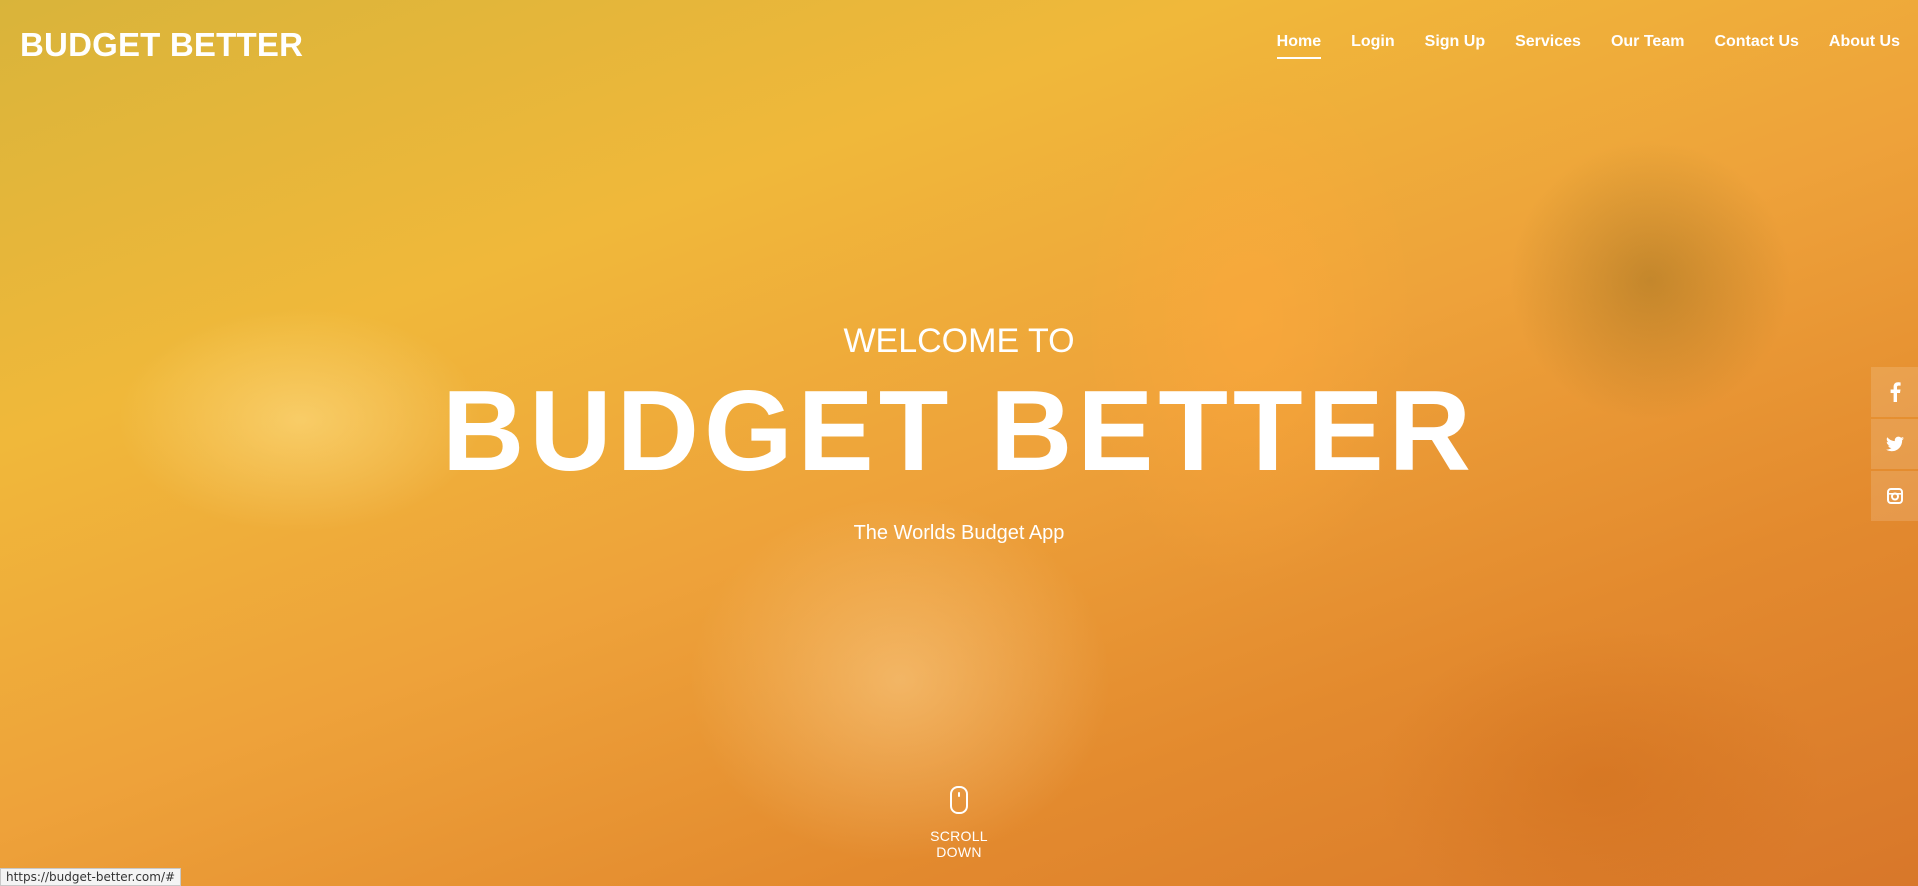 This screenshot has width=1918, height=886. Describe the element at coordinates (959, 794) in the screenshot. I see `mouse-wheel-icon` at that location.